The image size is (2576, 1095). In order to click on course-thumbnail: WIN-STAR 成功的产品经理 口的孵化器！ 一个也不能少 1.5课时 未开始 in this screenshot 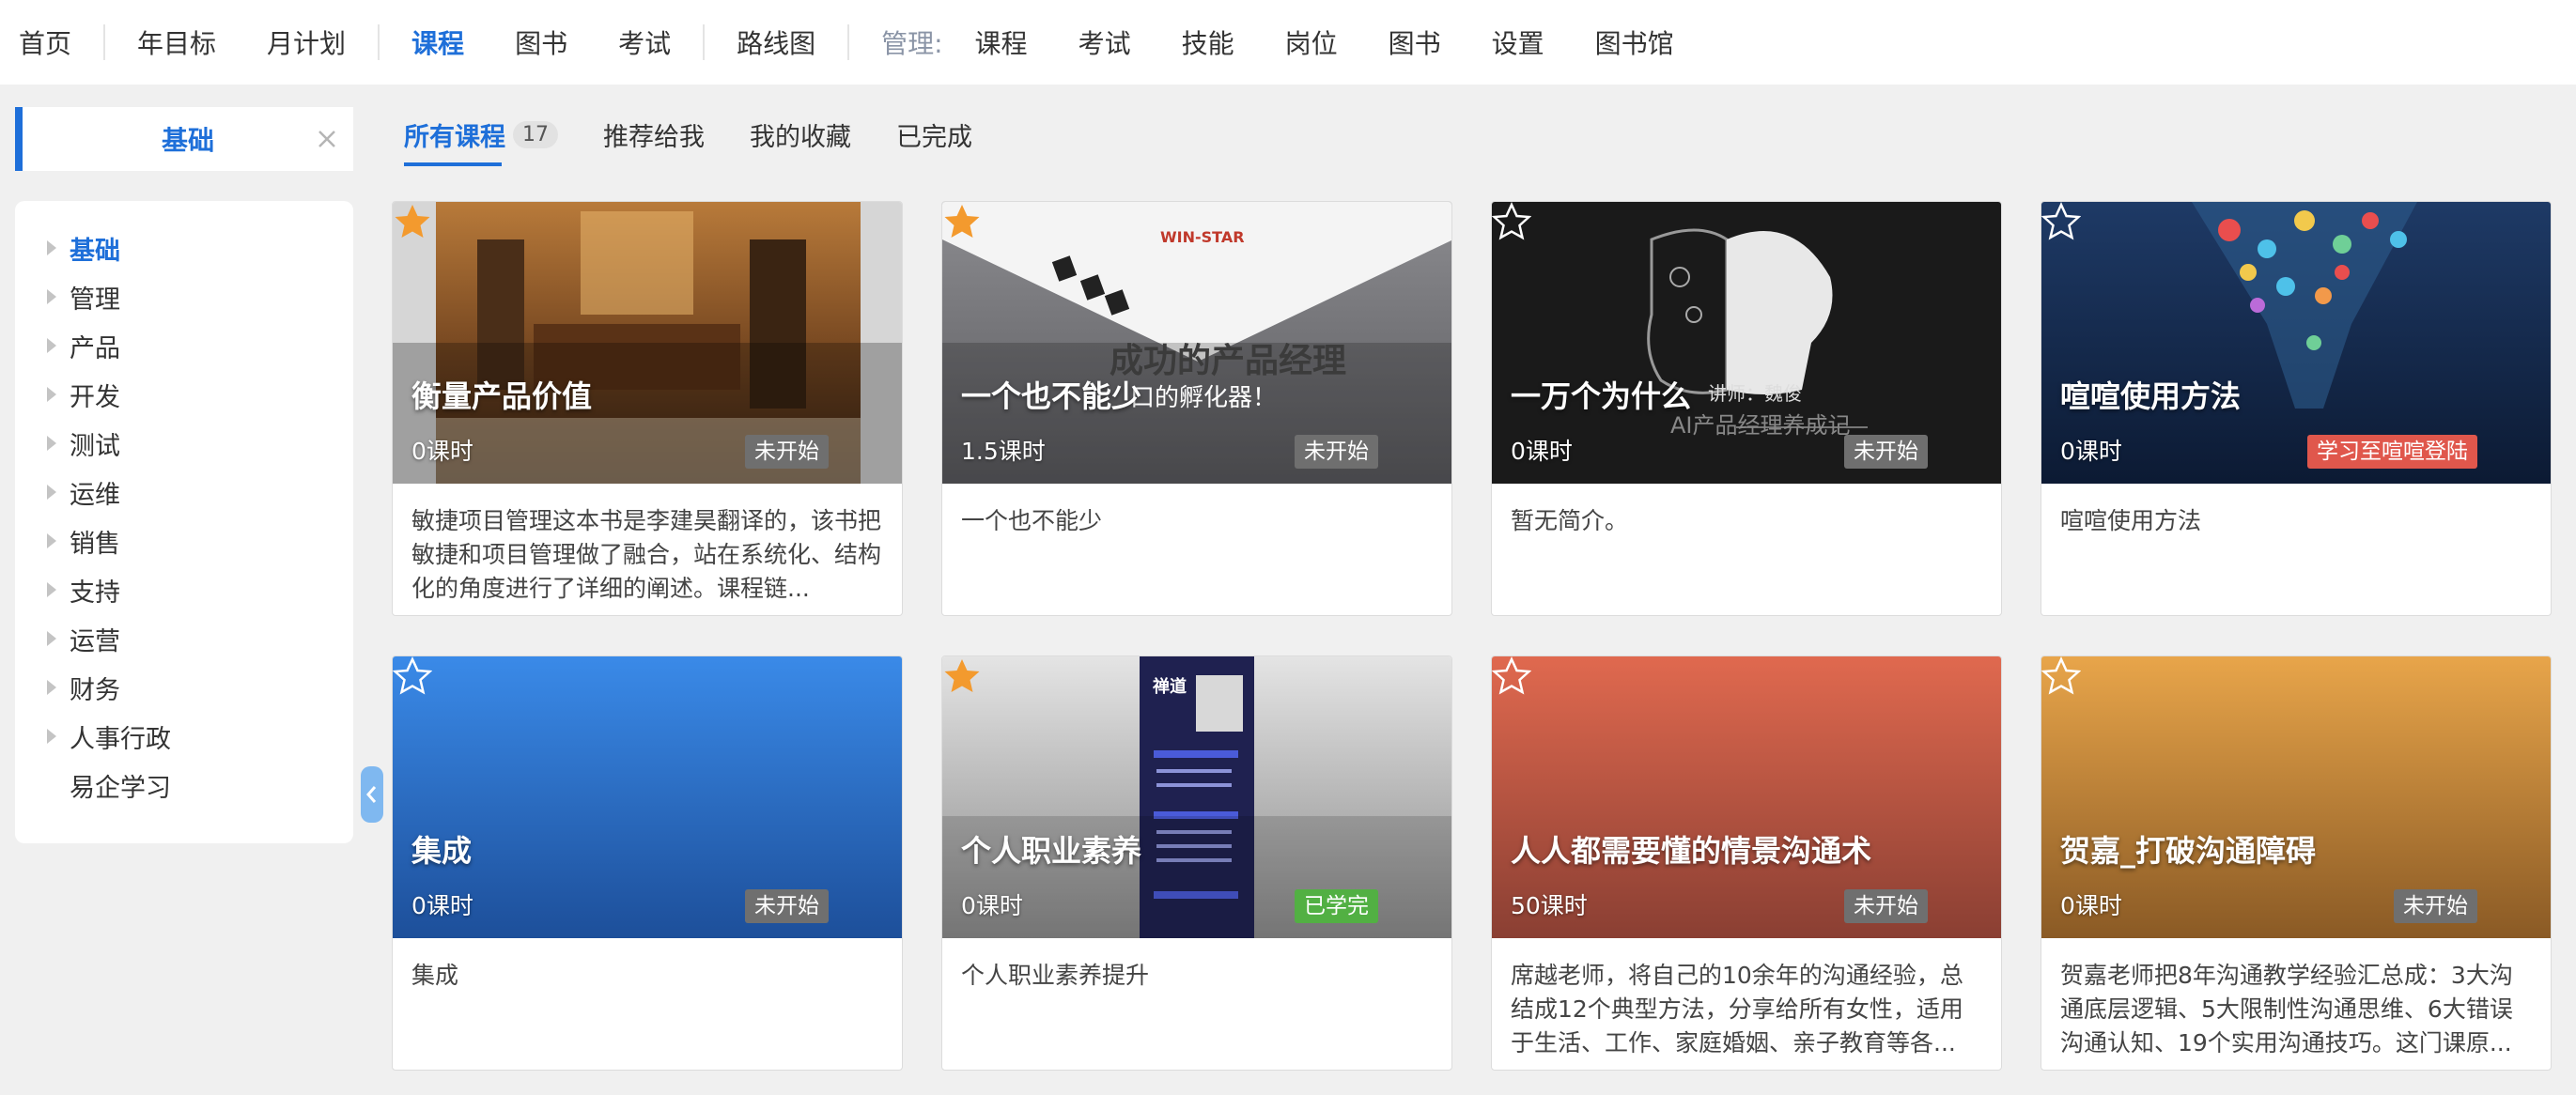, I will do `click(1196, 343)`.